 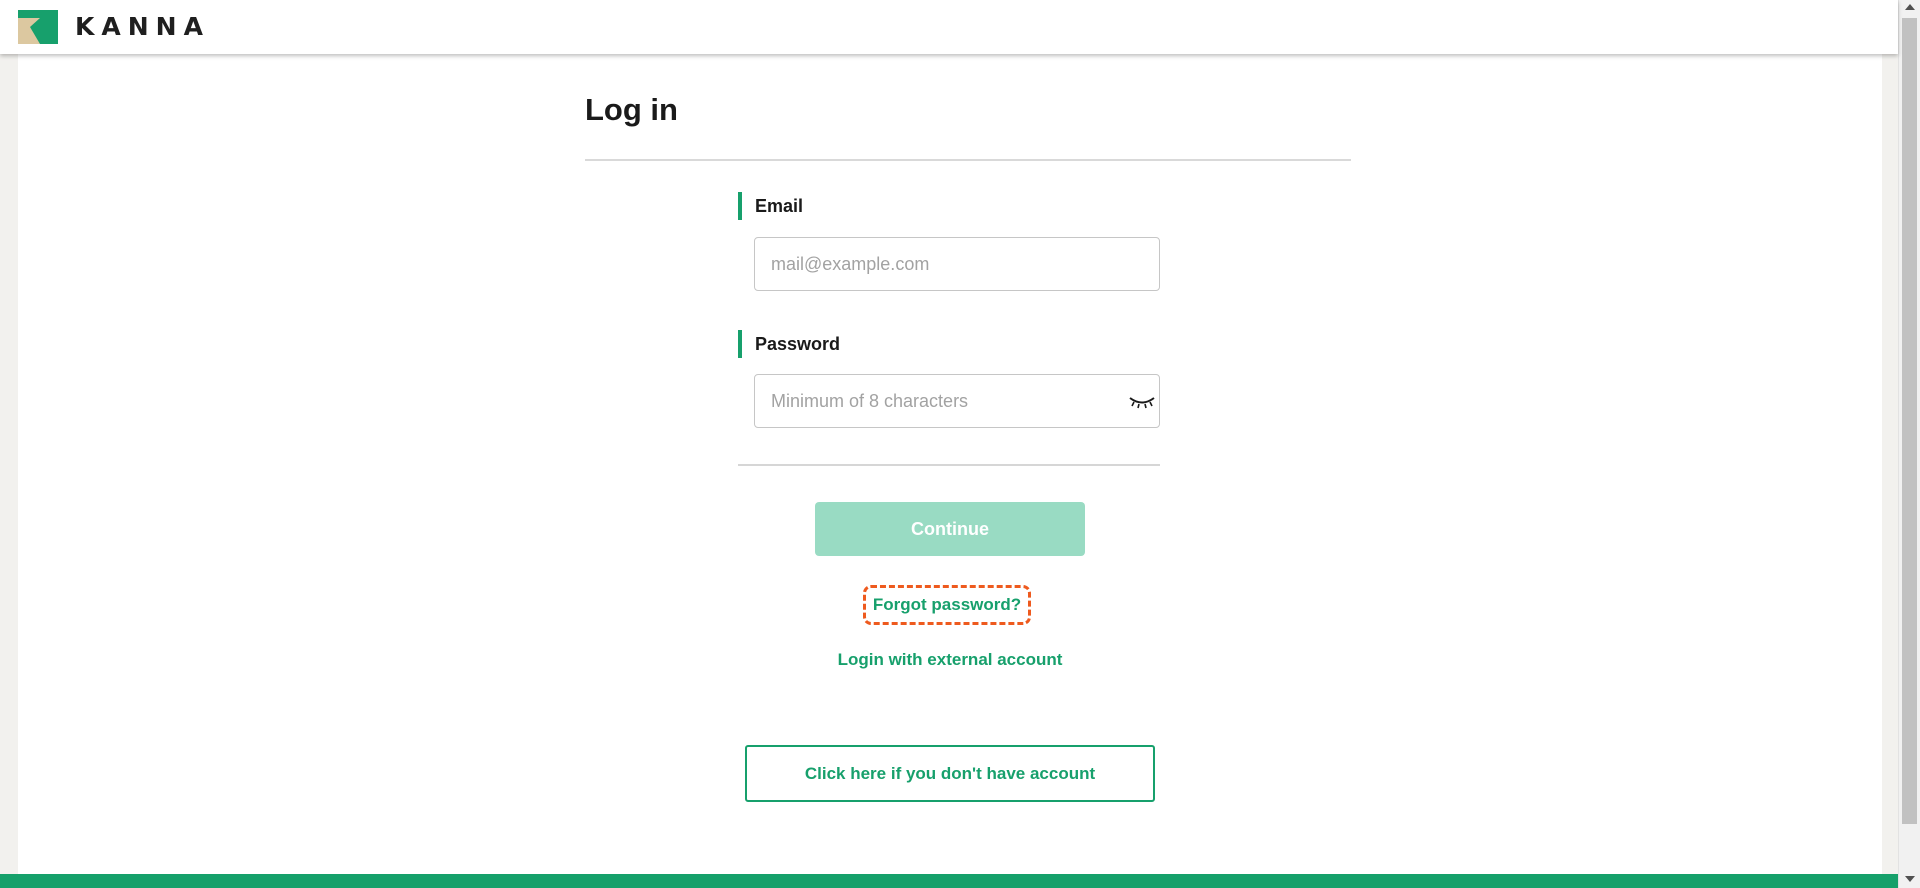 I want to click on scroll-down-arrow-icon, so click(x=1910, y=879).